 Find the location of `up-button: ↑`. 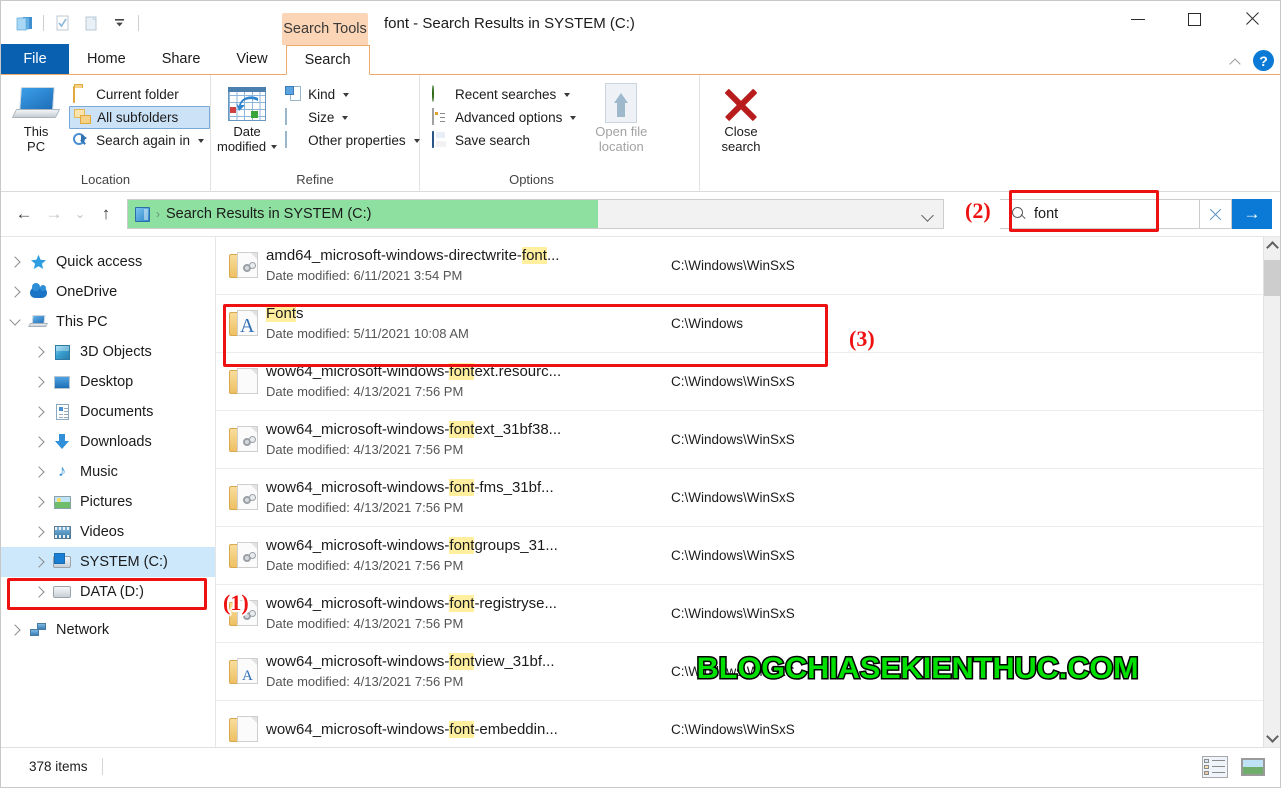

up-button: ↑ is located at coordinates (106, 214).